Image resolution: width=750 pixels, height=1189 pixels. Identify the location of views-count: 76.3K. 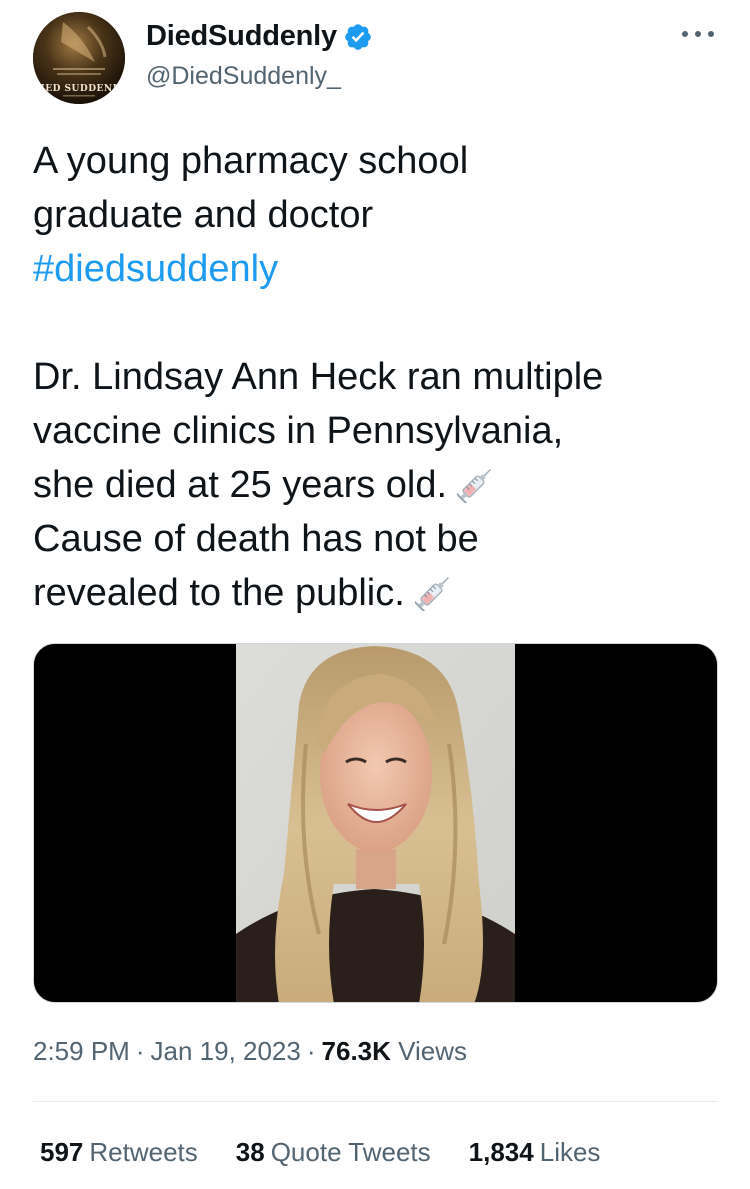
(356, 1051).